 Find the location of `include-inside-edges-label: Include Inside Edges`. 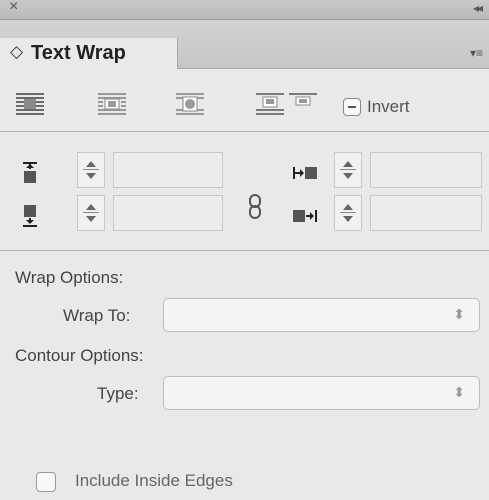

include-inside-edges-label: Include Inside Edges is located at coordinates (154, 480).